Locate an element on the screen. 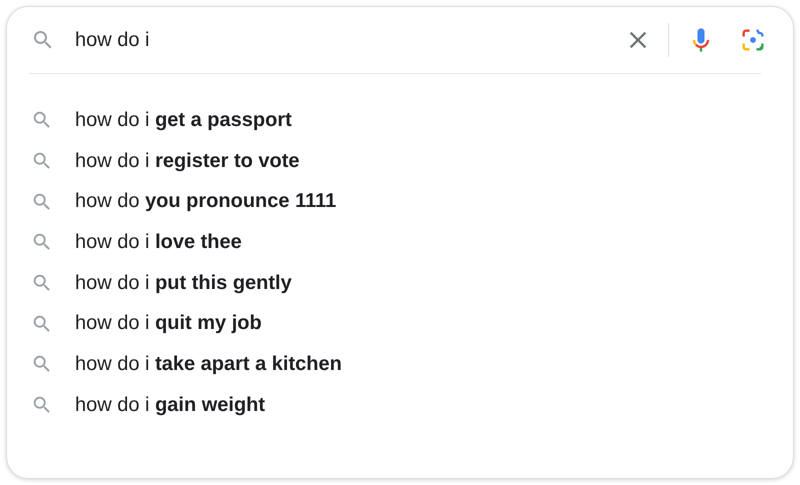 The width and height of the screenshot is (800, 485). suggestion-item: how do you pronounce 1111 is located at coordinates (205, 202).